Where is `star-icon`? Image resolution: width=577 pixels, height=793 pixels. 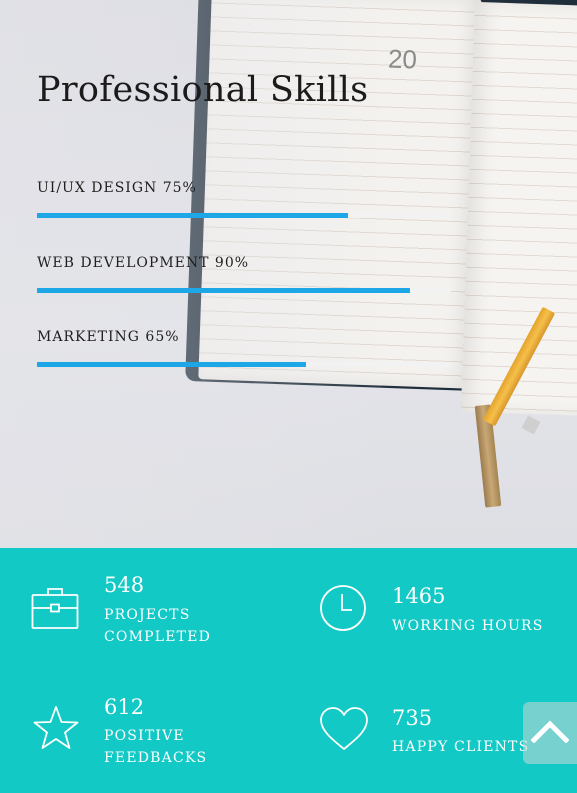
star-icon is located at coordinates (56, 730).